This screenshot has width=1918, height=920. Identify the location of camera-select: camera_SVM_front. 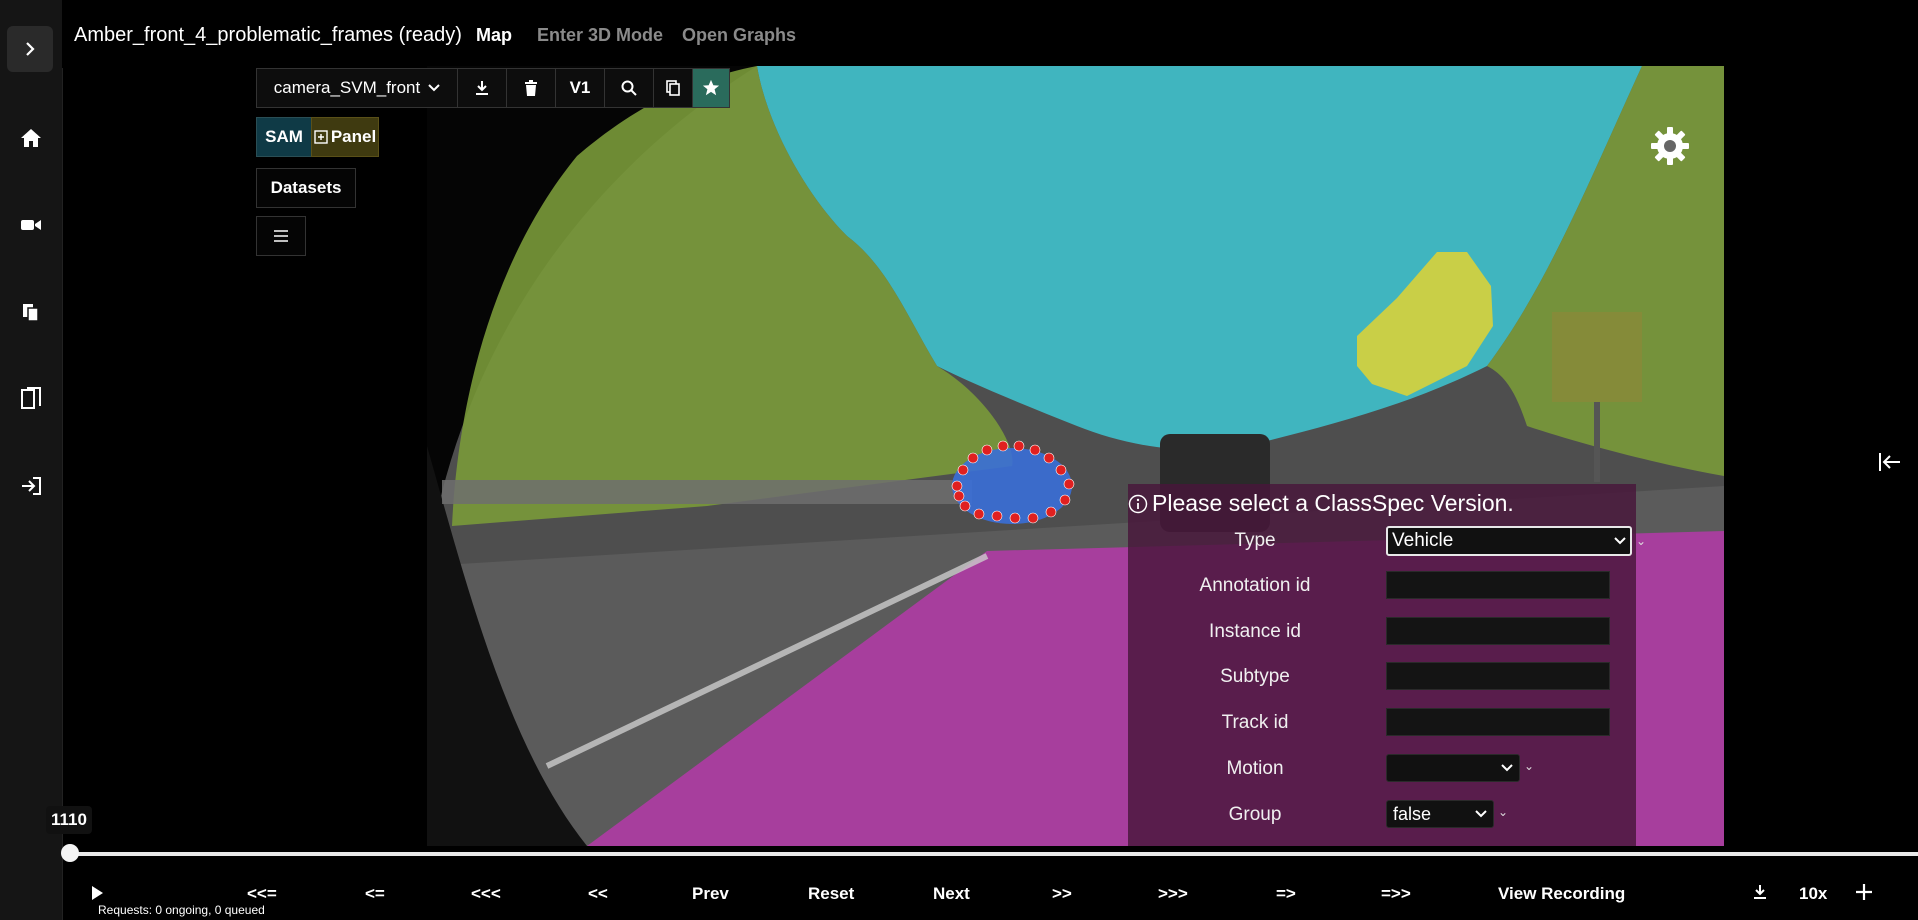
(357, 88).